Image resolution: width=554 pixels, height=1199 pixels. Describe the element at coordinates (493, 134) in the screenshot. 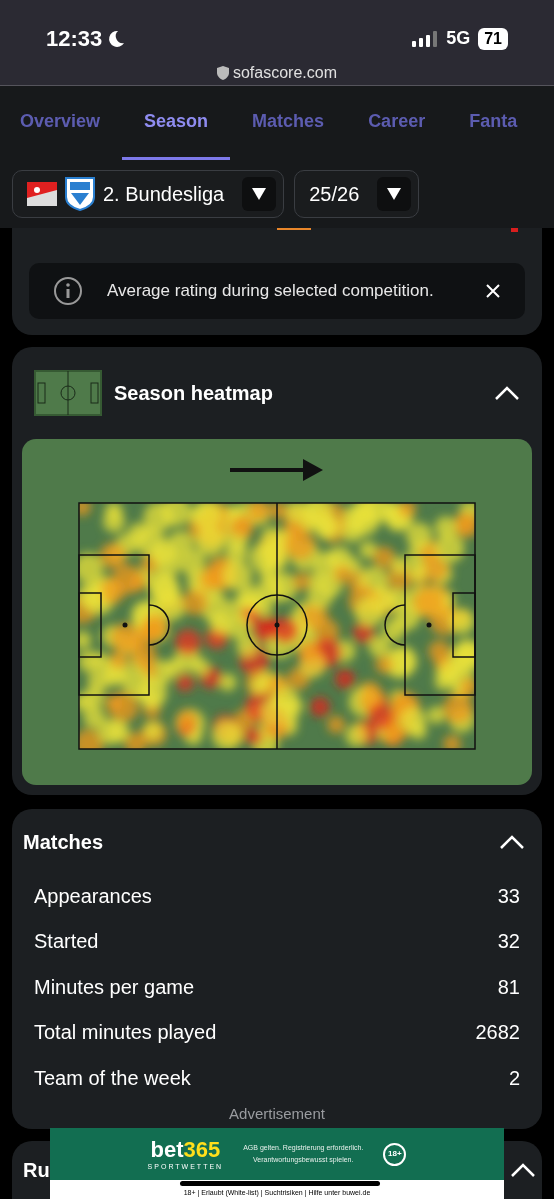

I see `tab: Fanta` at that location.